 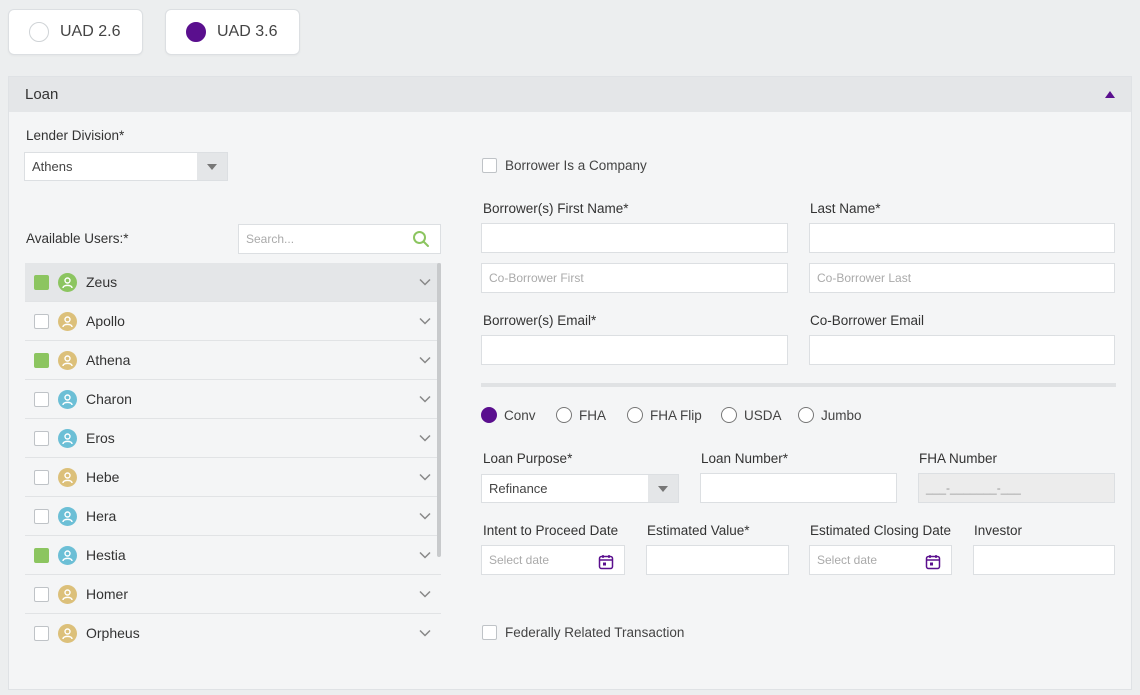 What do you see at coordinates (233, 438) in the screenshot?
I see `user-row-eros: Eros` at bounding box center [233, 438].